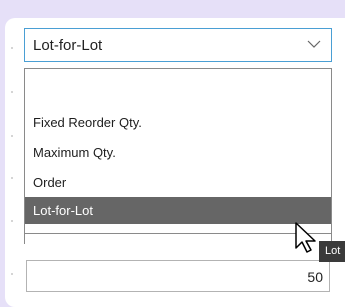 The height and width of the screenshot is (307, 345). What do you see at coordinates (178, 122) in the screenshot?
I see `dropdown-option-fixed-reorder-qty: Fixed Reorder Qty.` at bounding box center [178, 122].